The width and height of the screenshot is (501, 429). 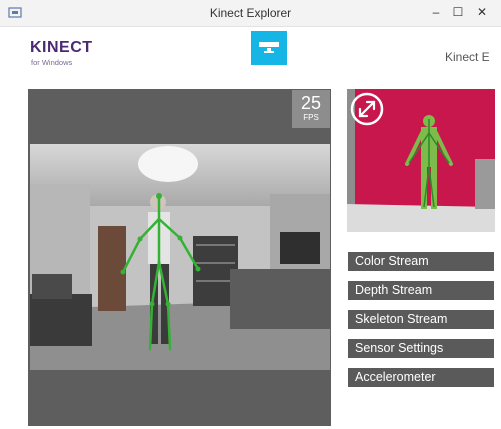 I want to click on header-title-right: Kinect E, so click(x=467, y=57).